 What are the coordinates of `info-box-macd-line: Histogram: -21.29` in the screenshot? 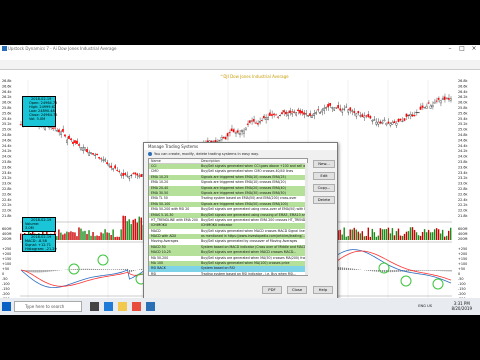 It's located at (41, 249).